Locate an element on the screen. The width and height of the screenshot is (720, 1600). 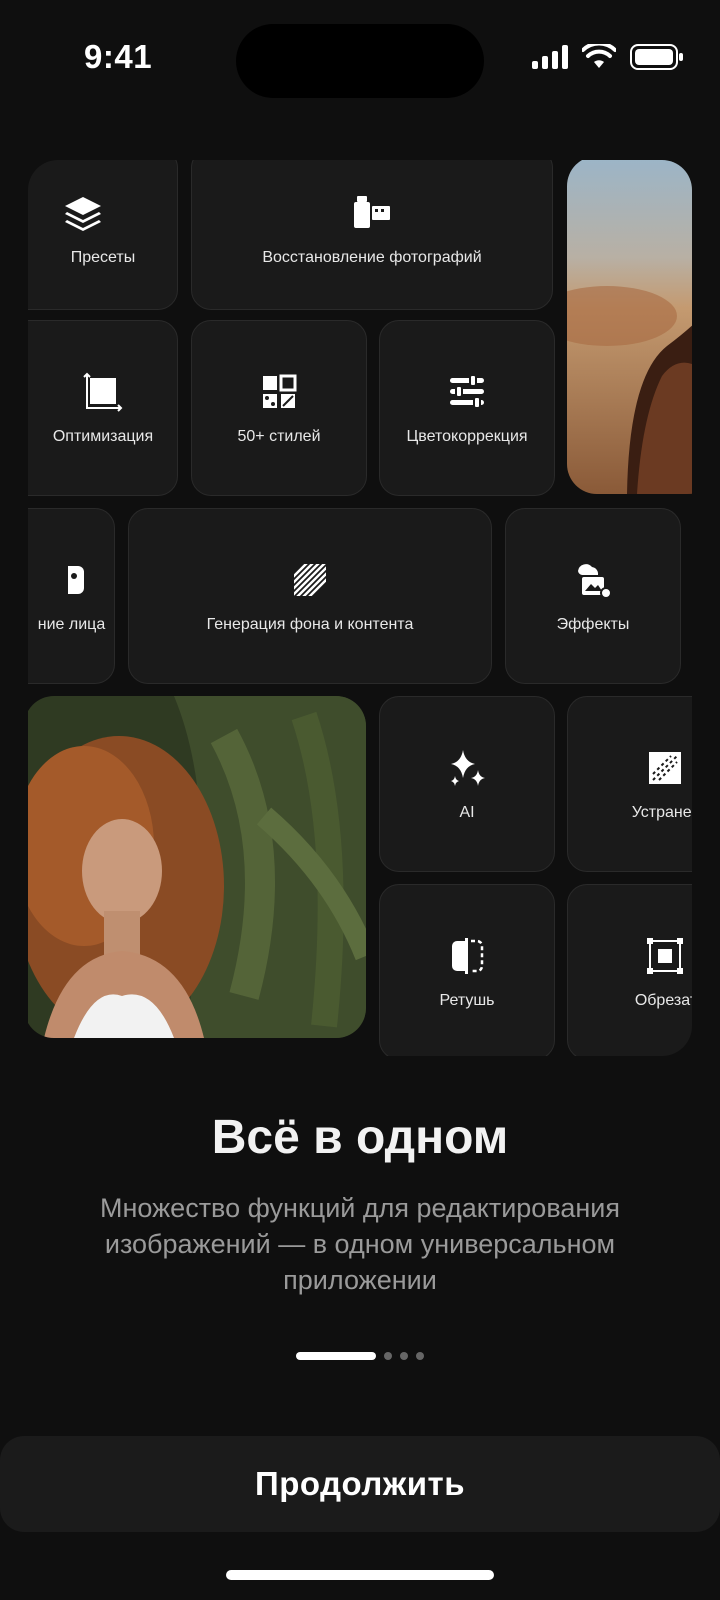
tile-ai-label: AI is located at coordinates (467, 812).